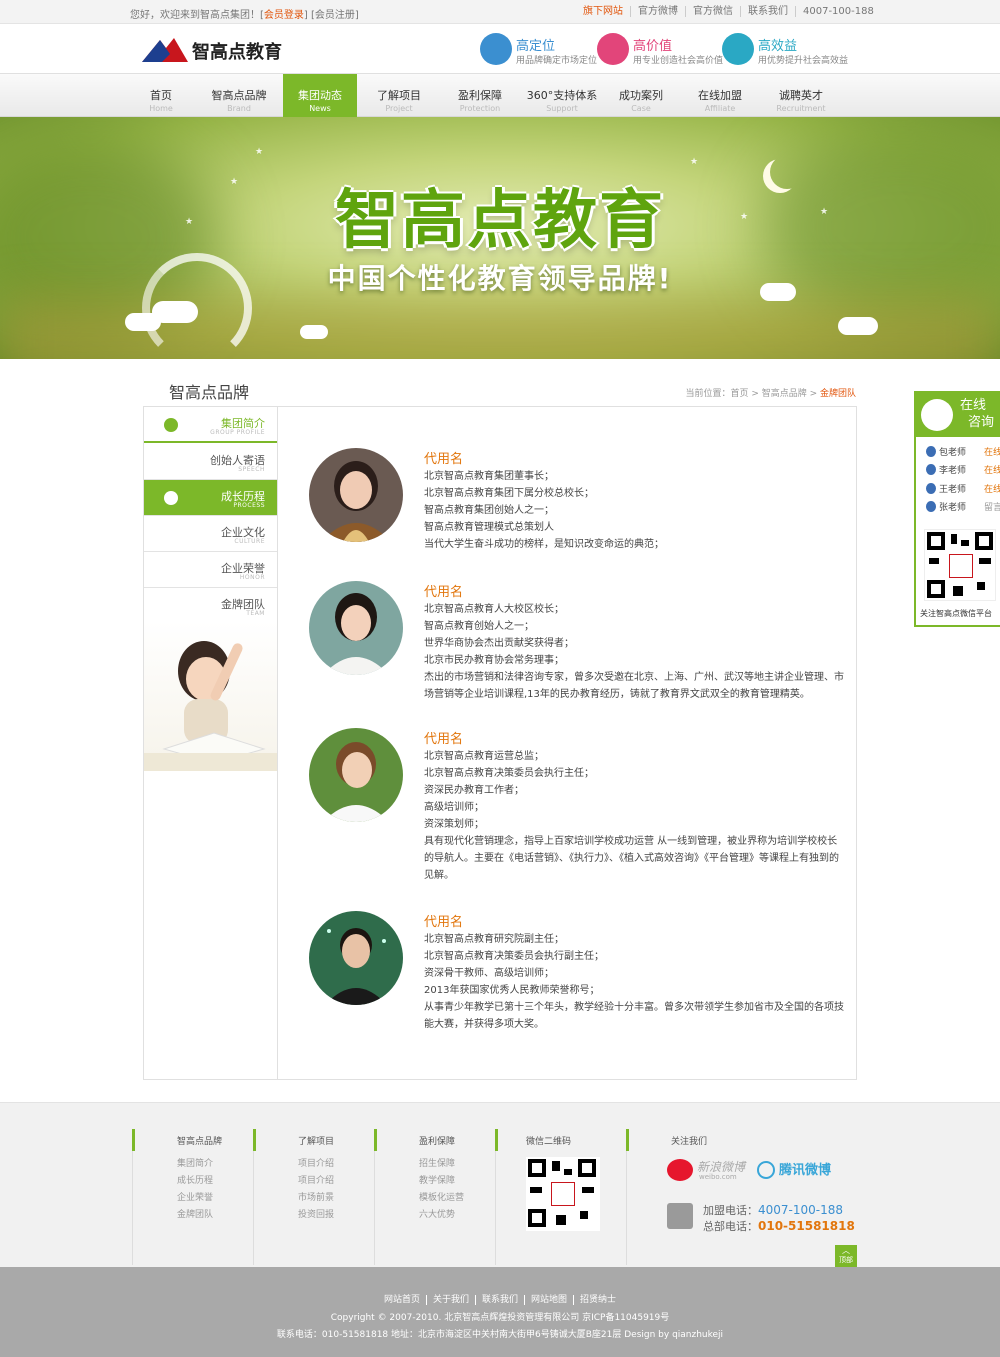 The height and width of the screenshot is (1357, 1000). I want to click on sidebar-item-culture: 企业文化 CULTURE, so click(210, 534).